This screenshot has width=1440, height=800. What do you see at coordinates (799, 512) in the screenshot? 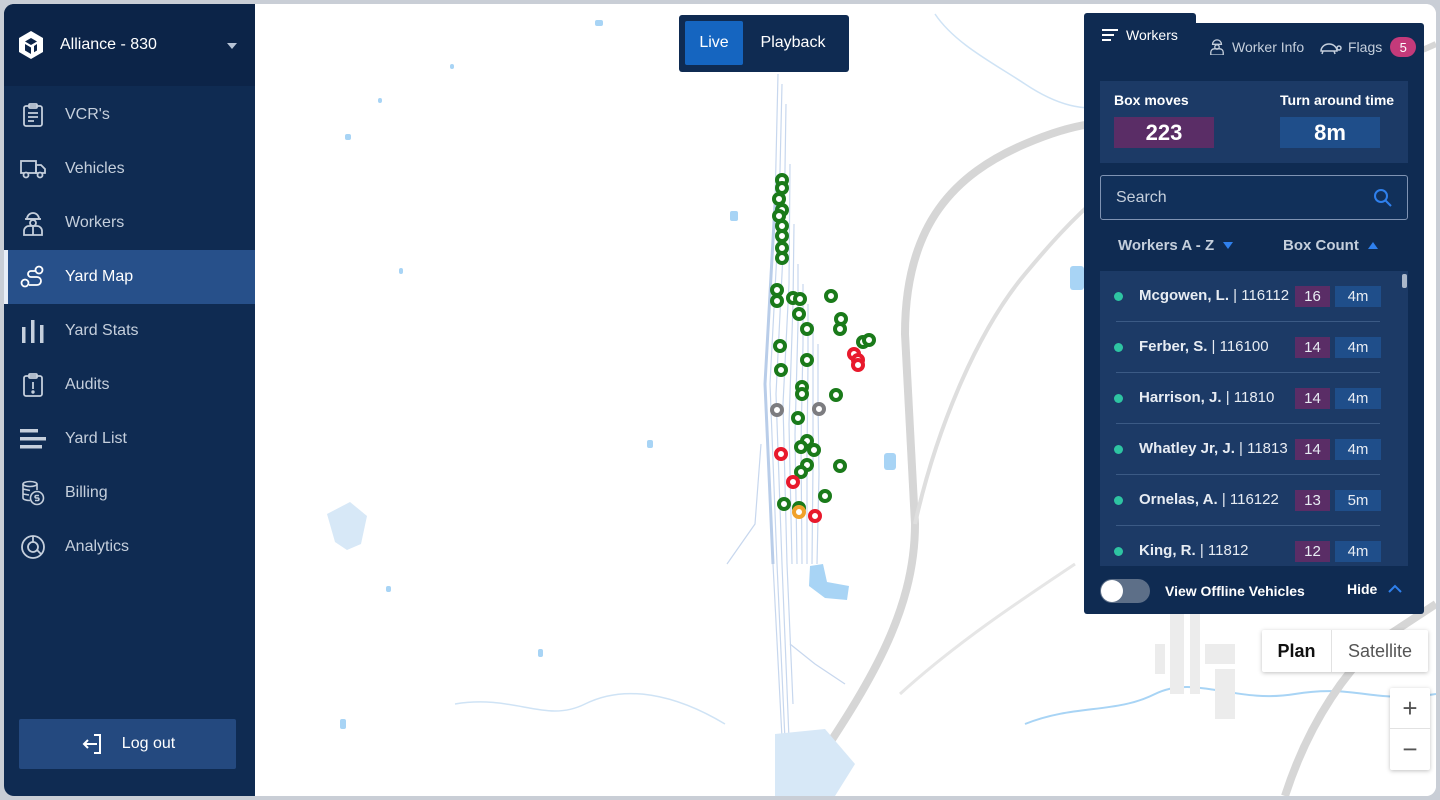
I see `vehicle-marker-warning` at bounding box center [799, 512].